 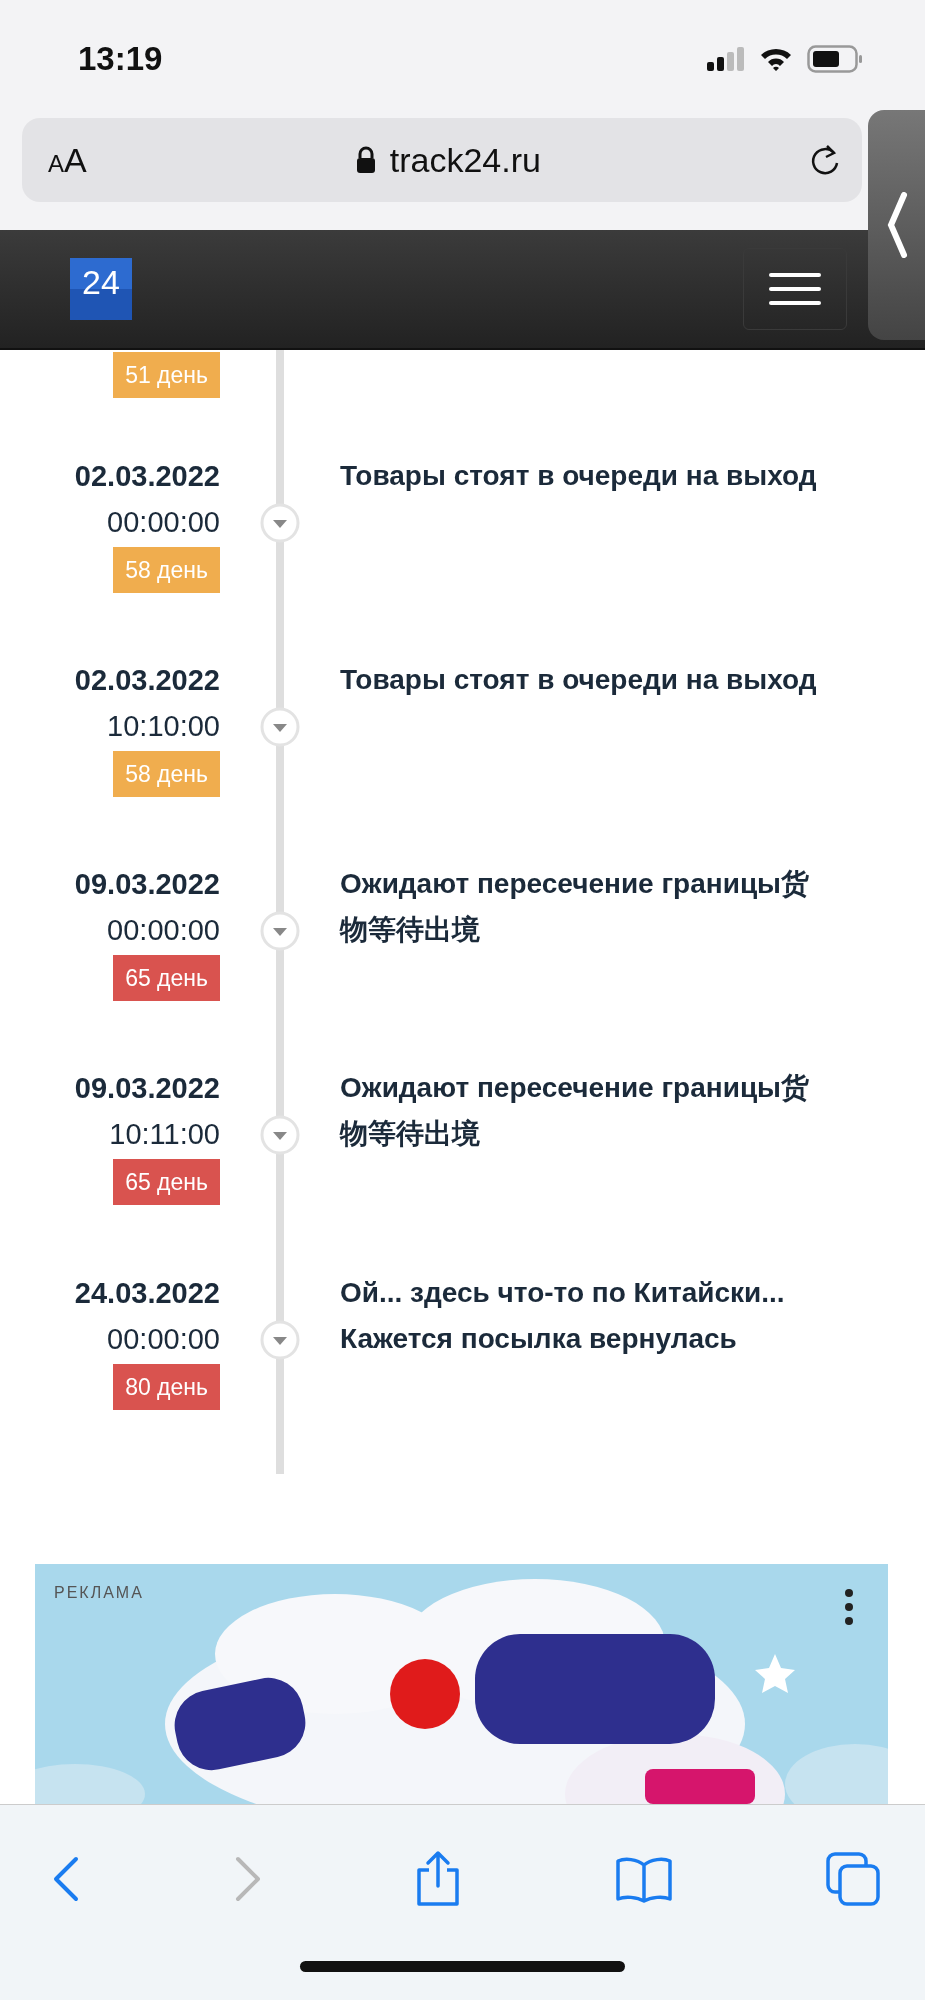 I want to click on battery-icon, so click(x=835, y=59).